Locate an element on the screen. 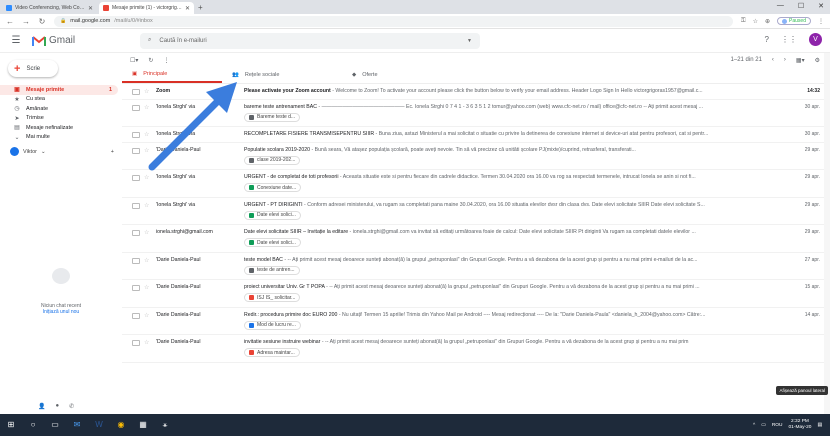 The width and height of the screenshot is (830, 436). extension-icon: ⊕ is located at coordinates (767, 21).